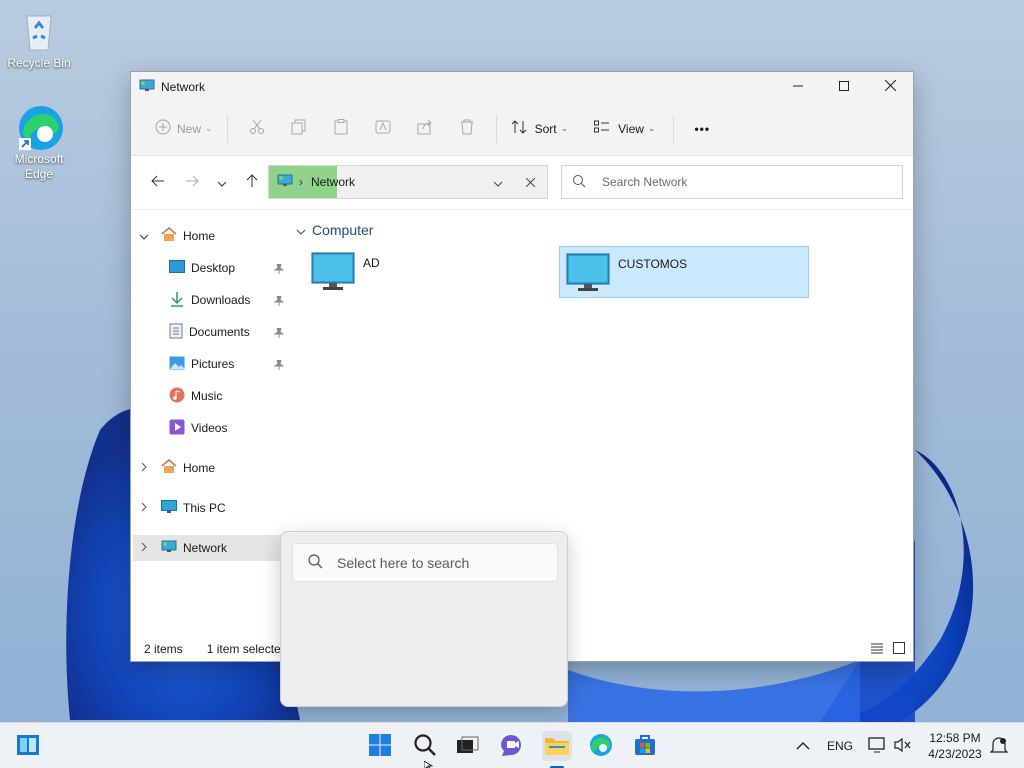 This screenshot has height=768, width=1024. Describe the element at coordinates (522, 87) in the screenshot. I see `title-bar: Network` at that location.